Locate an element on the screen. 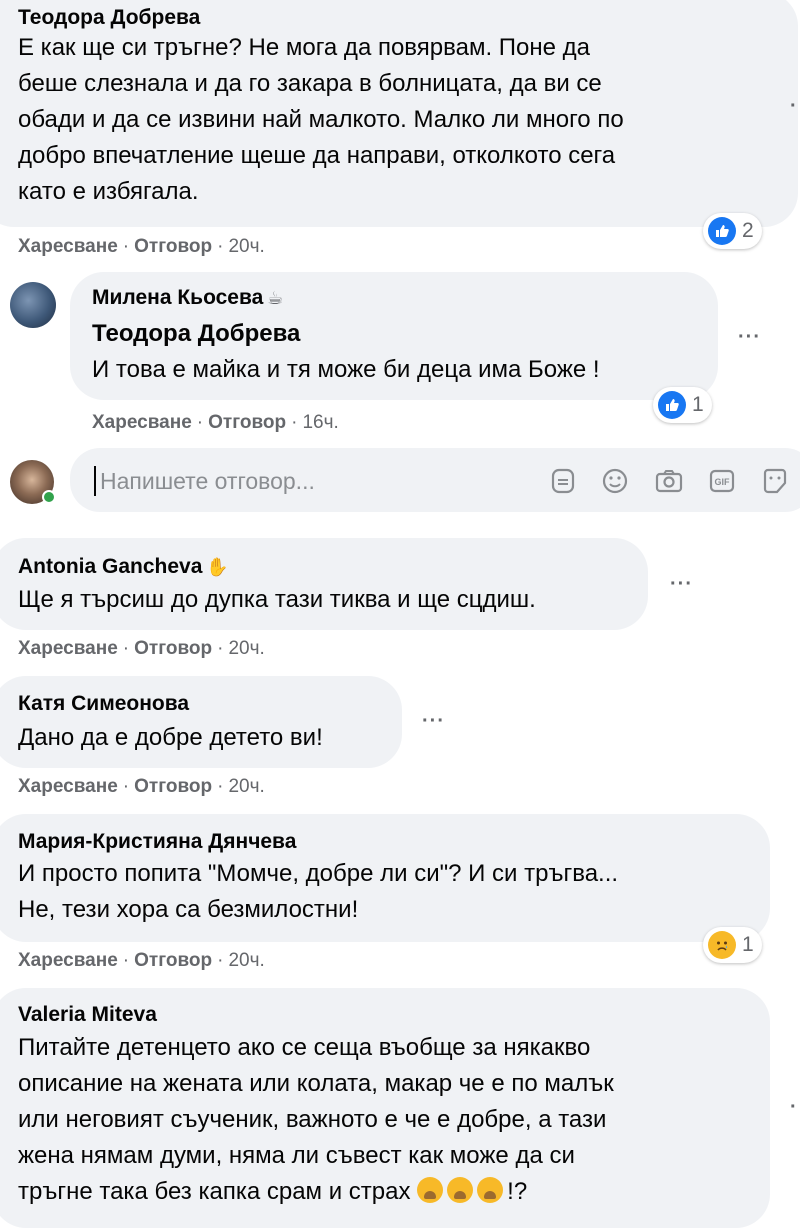  comment-author: Теодора Добрева is located at coordinates (109, 18).